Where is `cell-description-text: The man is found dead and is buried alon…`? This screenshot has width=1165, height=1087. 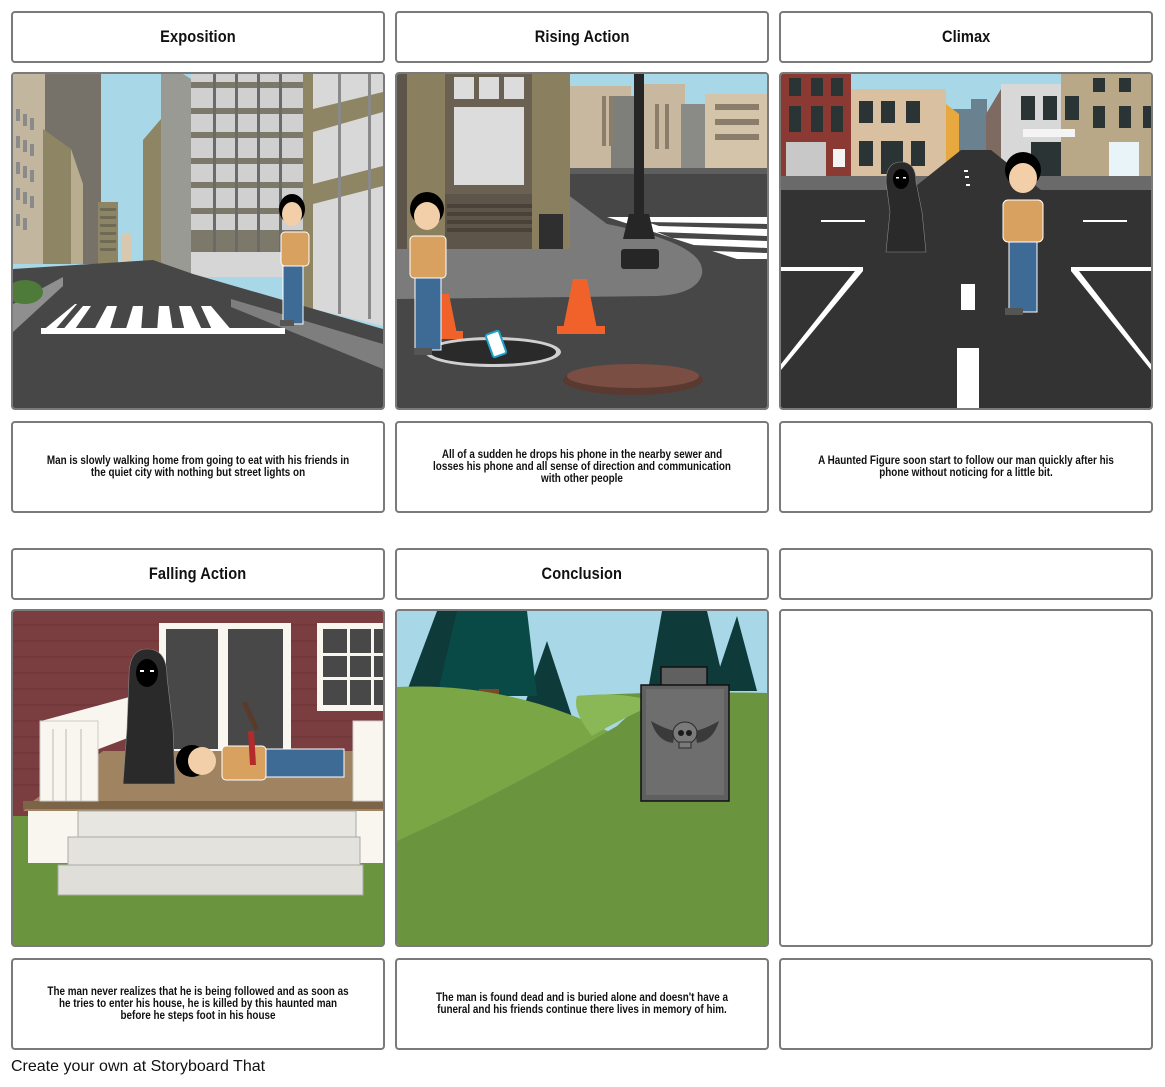
cell-description-text: The man is found dead and is buried alon… is located at coordinates (582, 1004).